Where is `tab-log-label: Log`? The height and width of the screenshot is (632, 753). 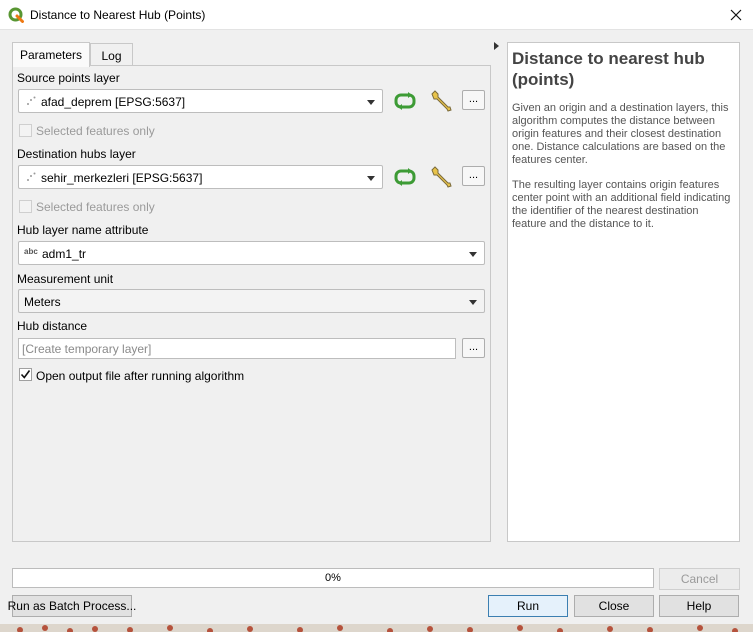 tab-log-label: Log is located at coordinates (111, 55).